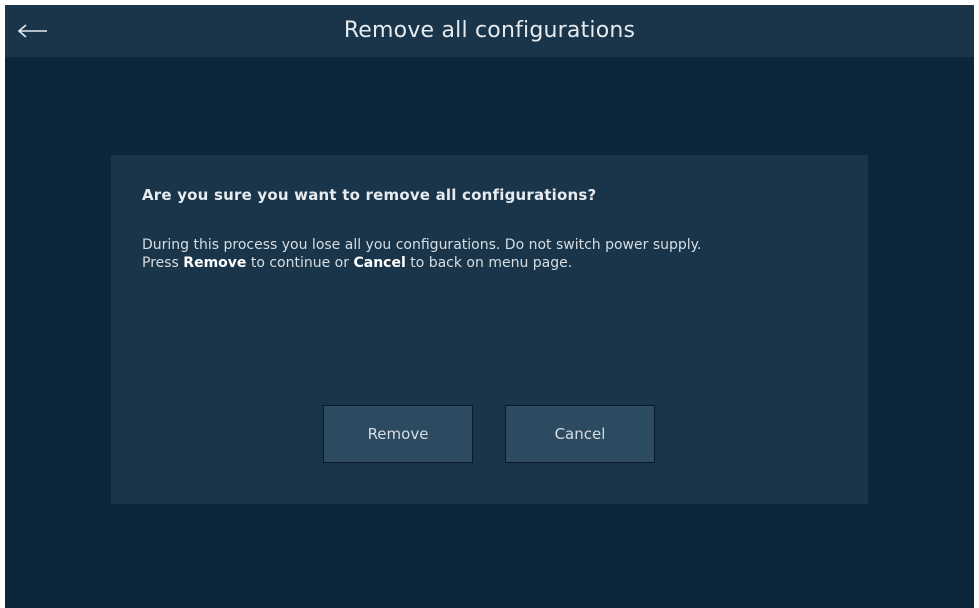 The width and height of the screenshot is (979, 608). Describe the element at coordinates (300, 263) in the screenshot. I see `message-text: to continue or` at that location.